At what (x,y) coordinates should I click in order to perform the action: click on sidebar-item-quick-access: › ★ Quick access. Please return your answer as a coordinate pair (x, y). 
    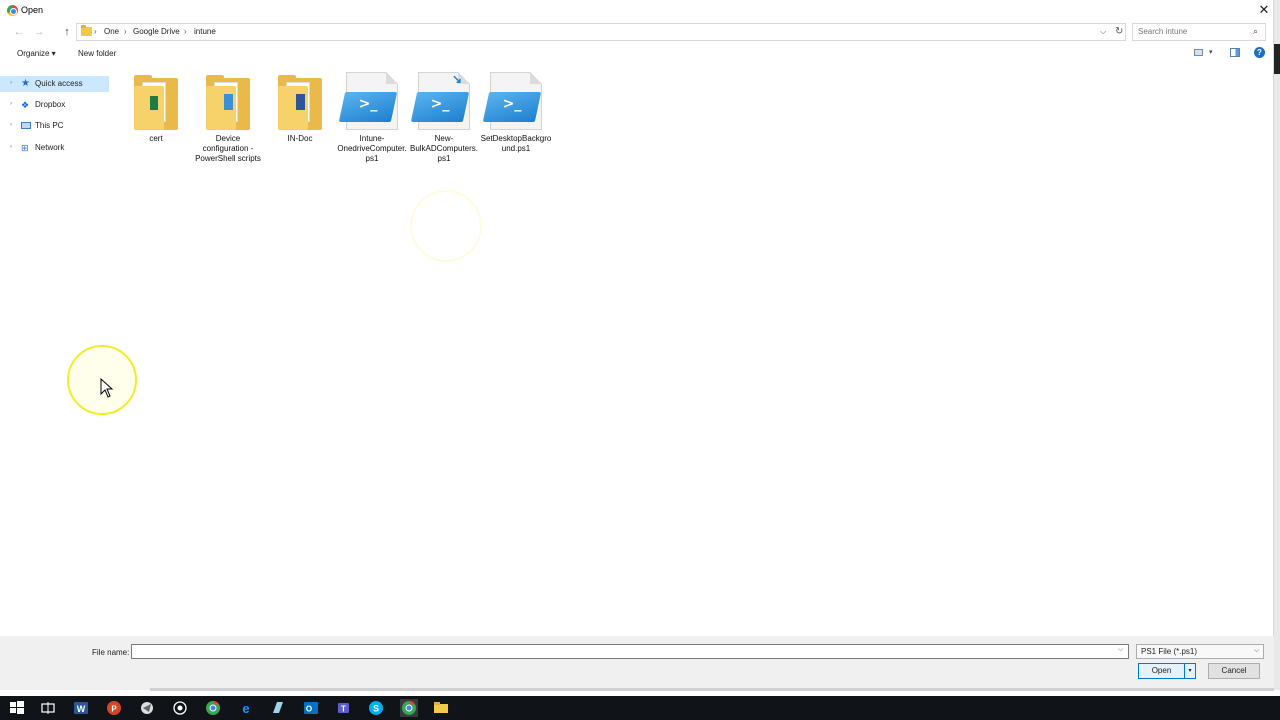
    Looking at the image, I should click on (54, 84).